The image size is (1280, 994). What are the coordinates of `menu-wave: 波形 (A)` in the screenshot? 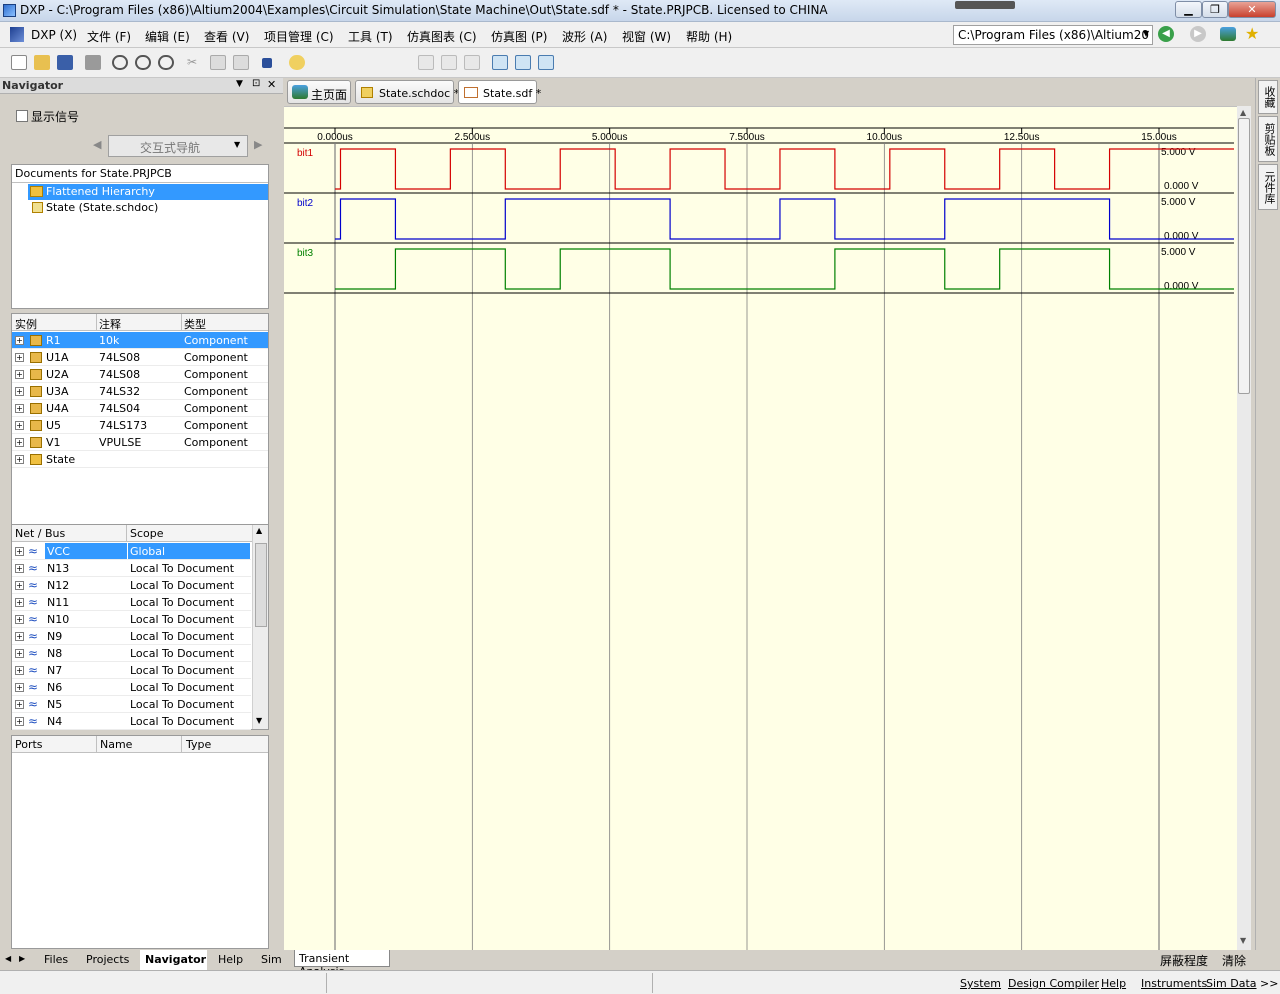 It's located at (584, 36).